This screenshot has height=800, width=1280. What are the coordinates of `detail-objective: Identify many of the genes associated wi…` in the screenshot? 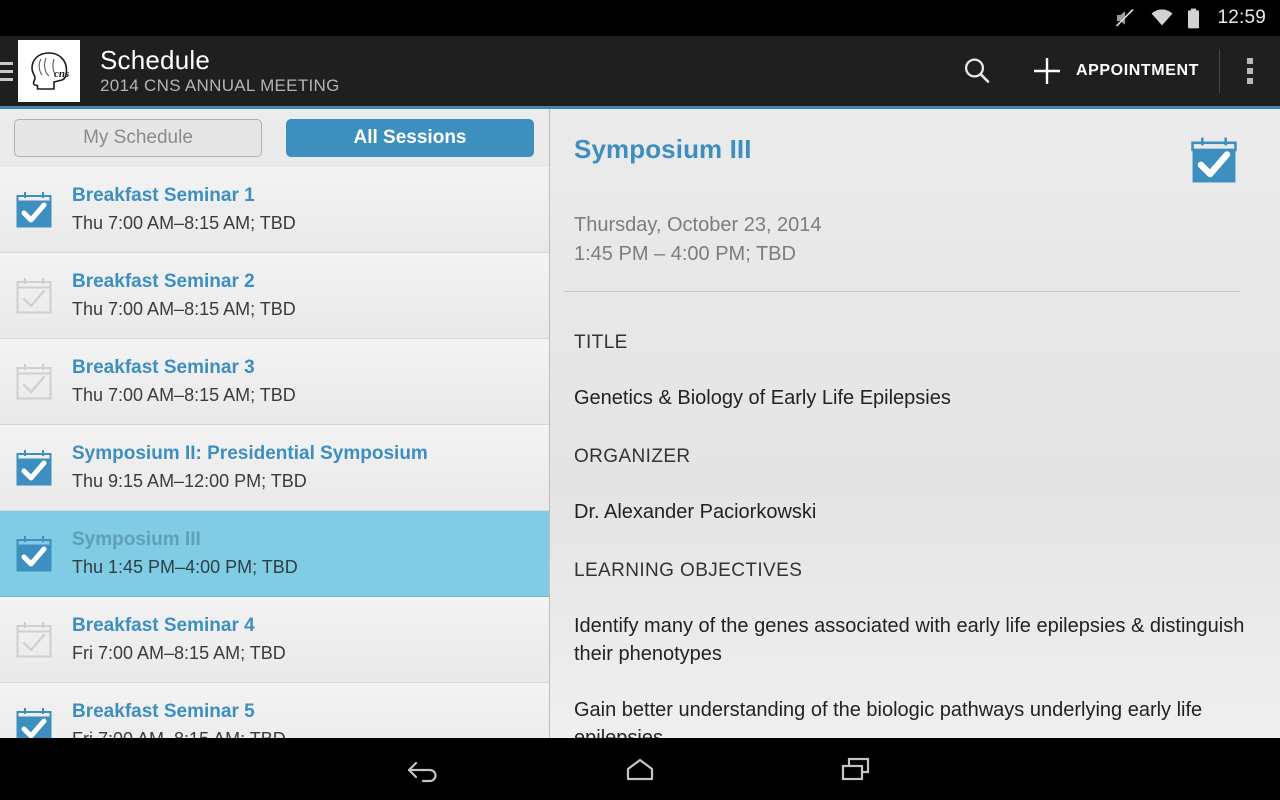 It's located at (909, 640).